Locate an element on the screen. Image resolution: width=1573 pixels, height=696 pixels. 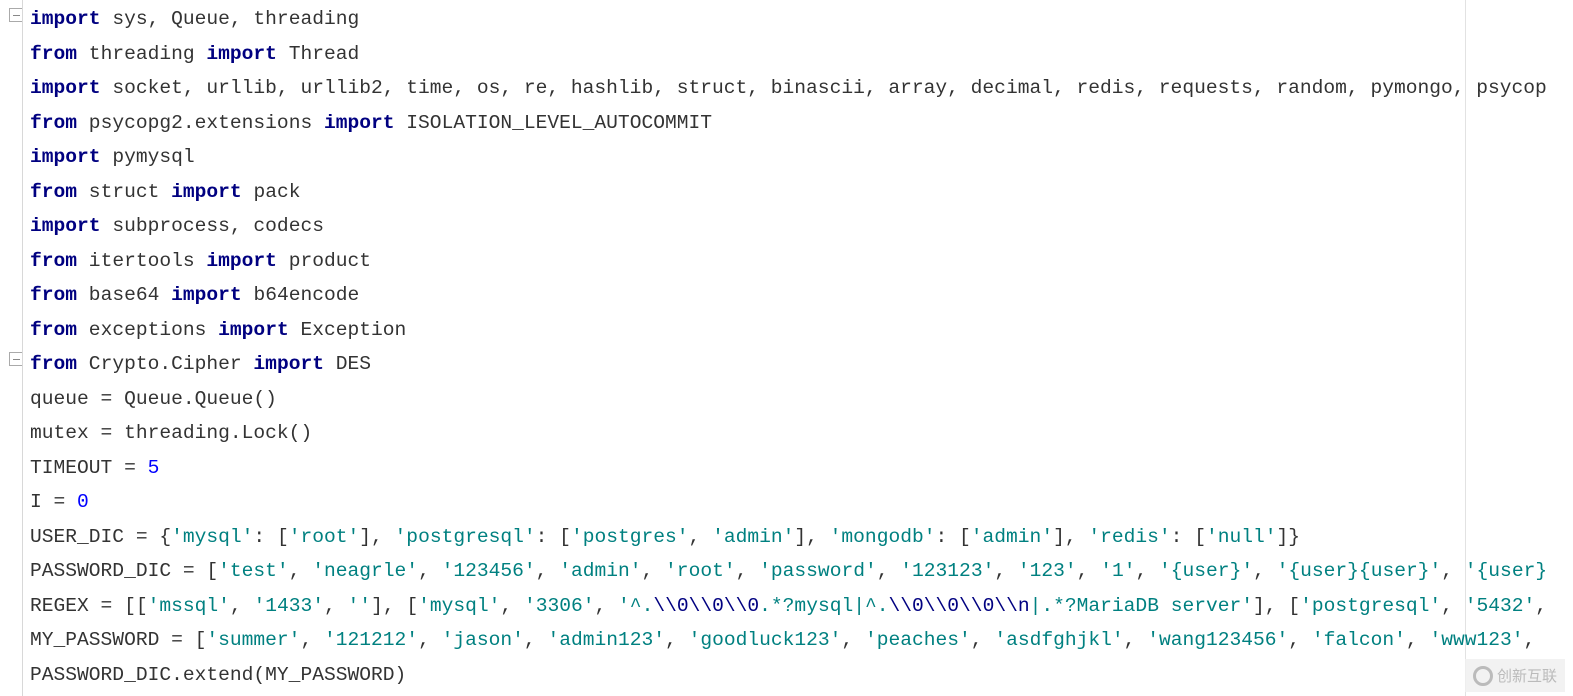
code-token: Exception is located at coordinates (347, 329).